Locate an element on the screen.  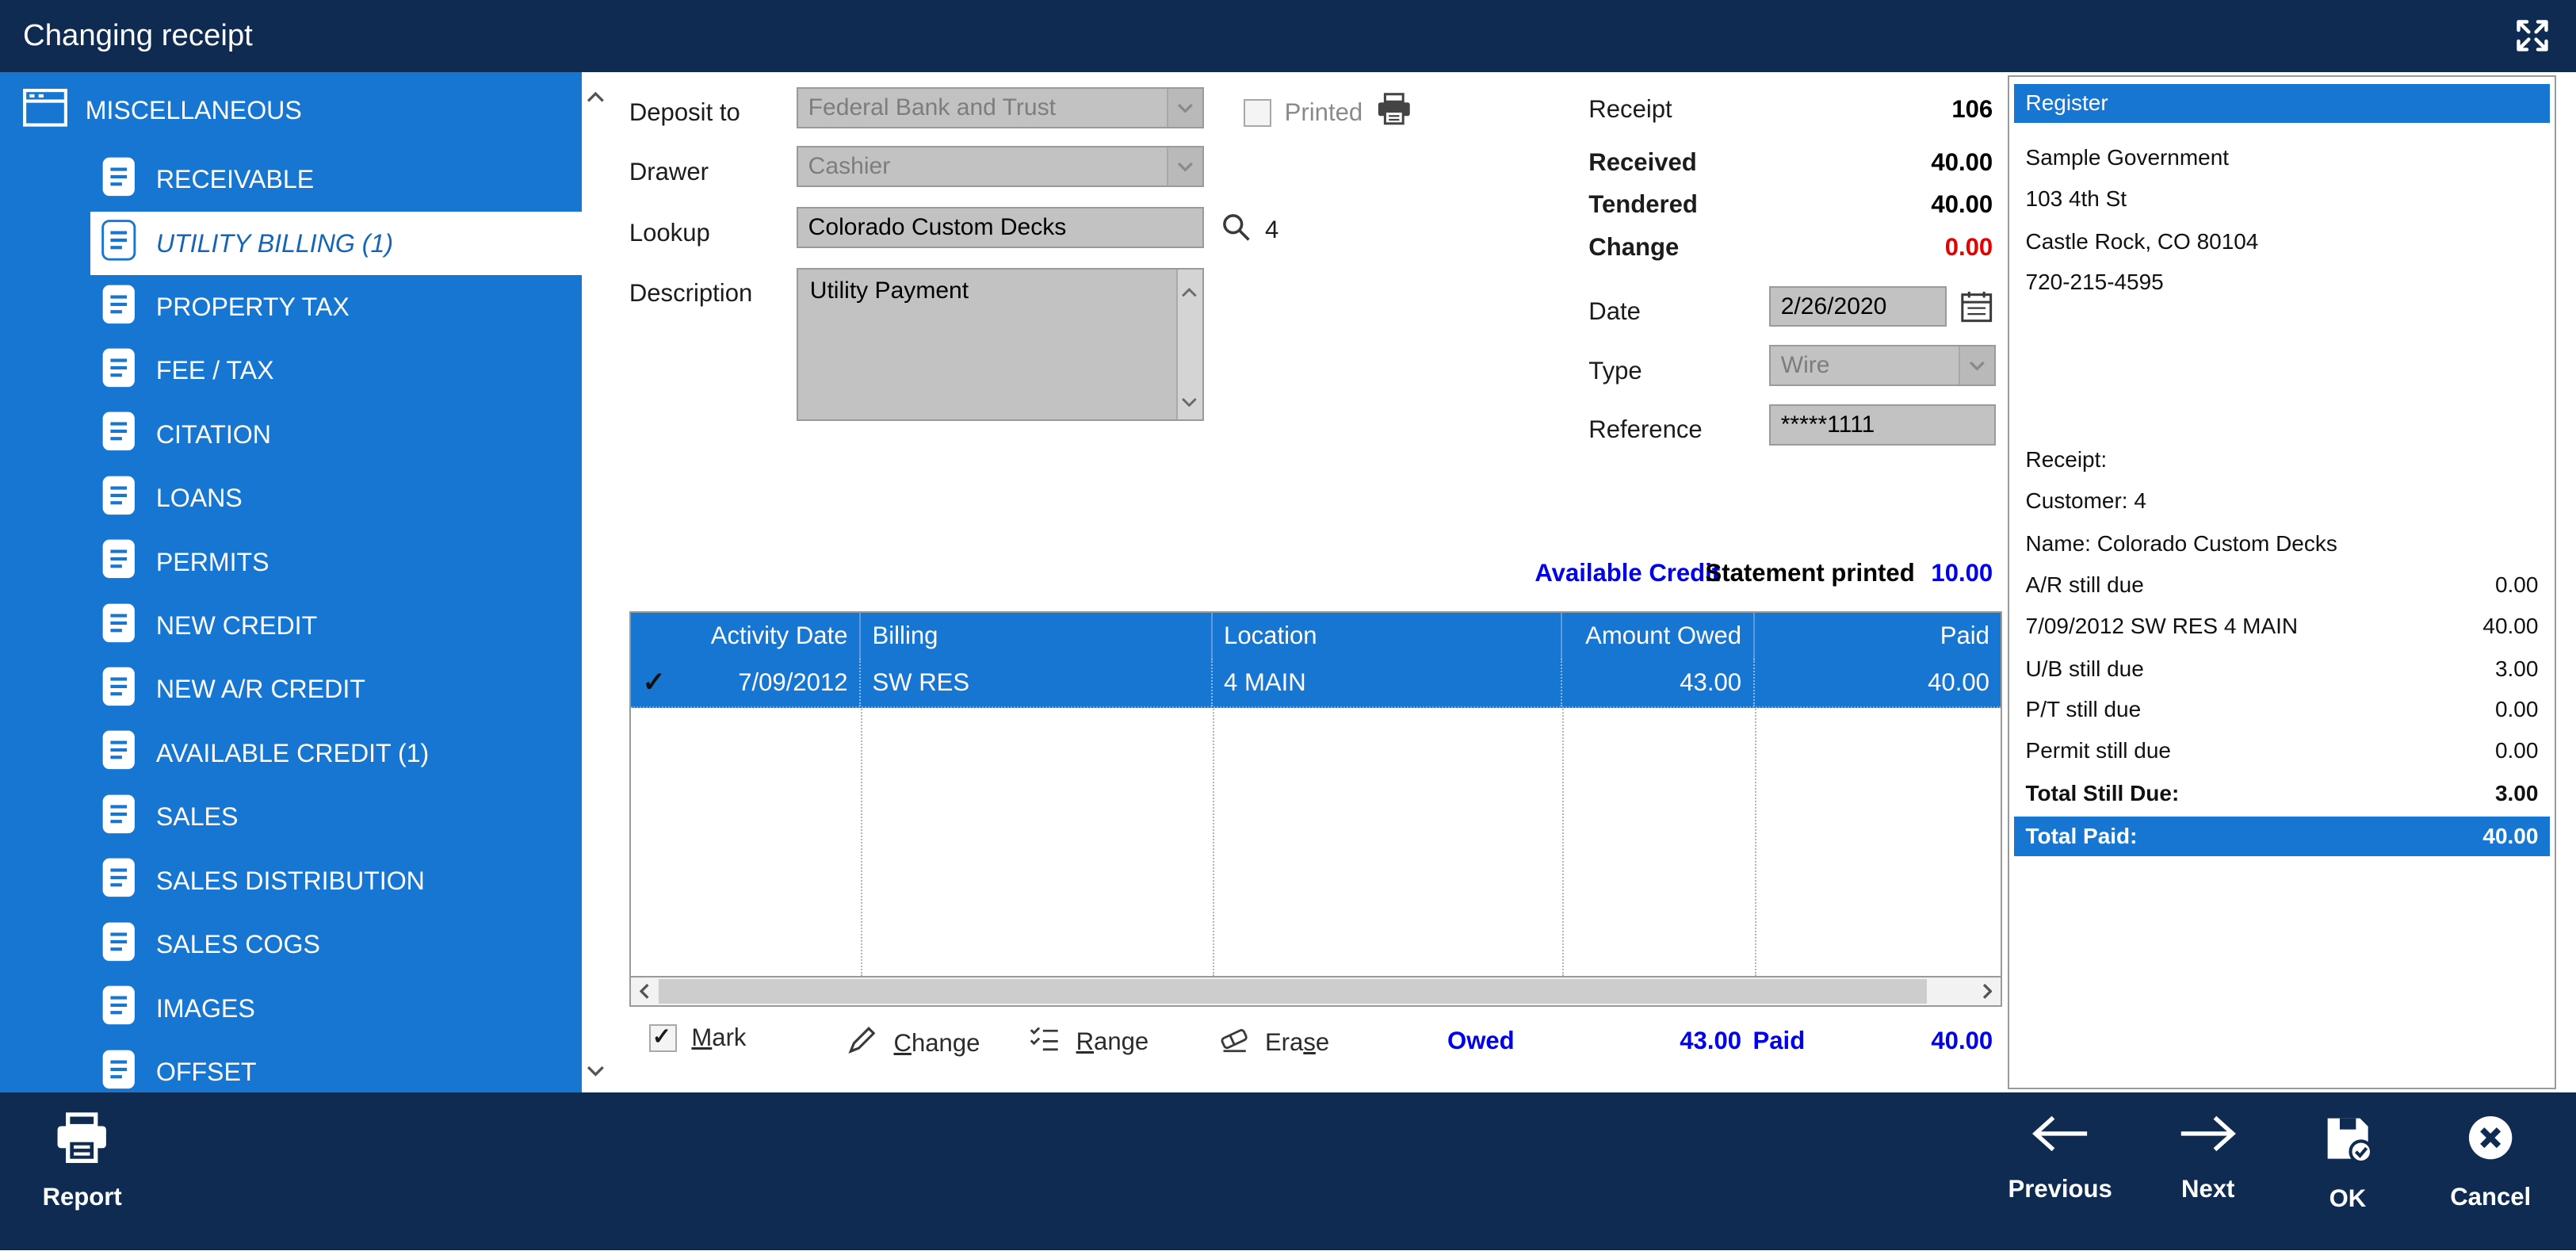
lookup-input: Colorado Custom Decks is located at coordinates (1001, 227).